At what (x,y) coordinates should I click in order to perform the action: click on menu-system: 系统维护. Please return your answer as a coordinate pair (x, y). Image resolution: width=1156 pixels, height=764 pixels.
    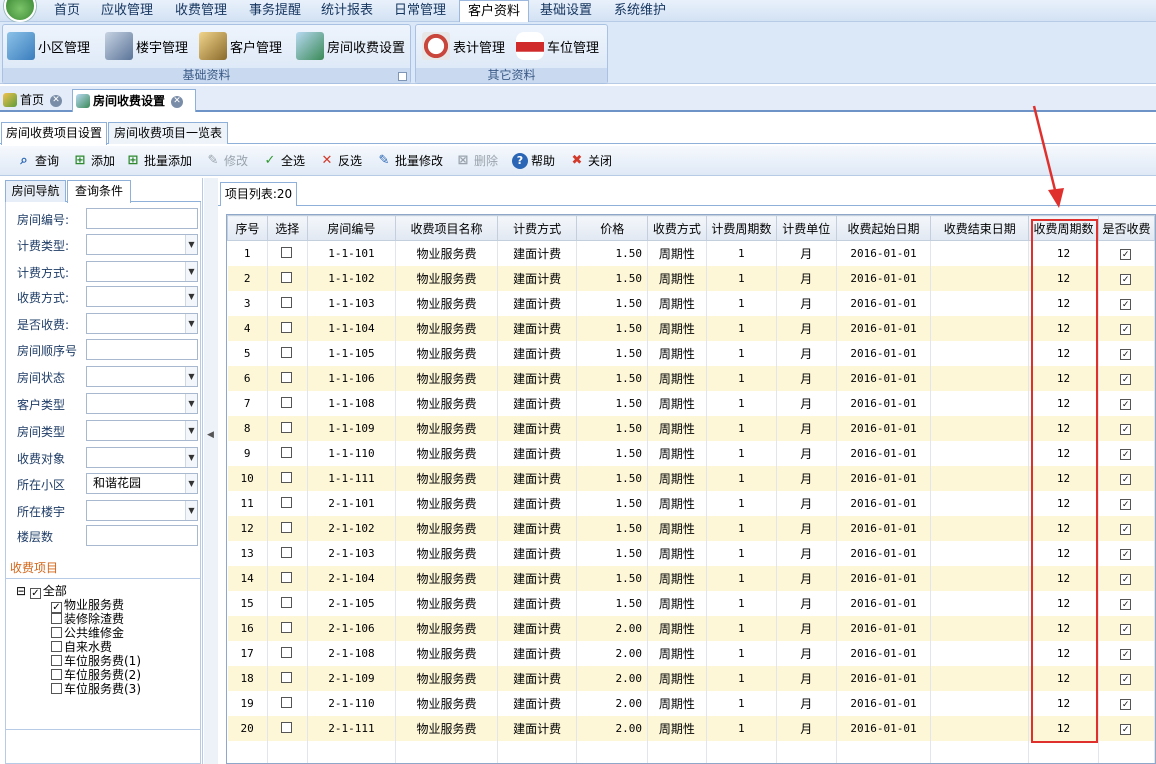
    Looking at the image, I should click on (640, 11).